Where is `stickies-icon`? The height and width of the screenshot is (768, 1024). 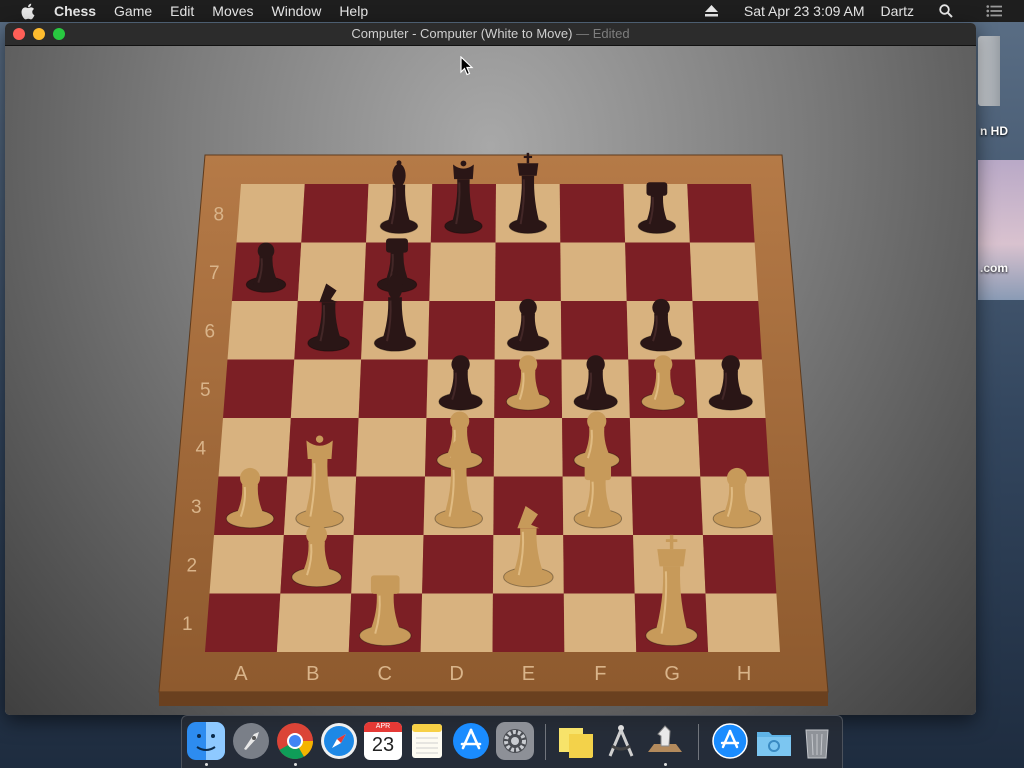
stickies-icon is located at coordinates (576, 741).